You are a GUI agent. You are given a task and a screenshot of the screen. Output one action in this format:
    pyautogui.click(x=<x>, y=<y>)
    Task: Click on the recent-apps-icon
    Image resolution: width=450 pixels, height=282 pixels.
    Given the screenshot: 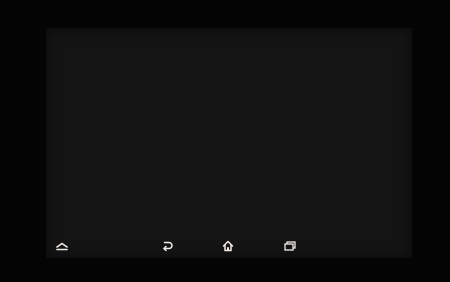 What is the action you would take?
    pyautogui.click(x=290, y=246)
    